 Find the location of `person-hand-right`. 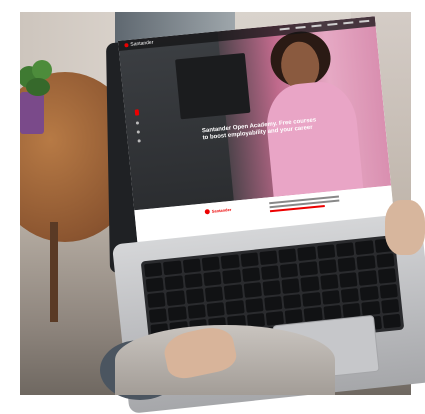

person-hand-right is located at coordinates (405, 227).